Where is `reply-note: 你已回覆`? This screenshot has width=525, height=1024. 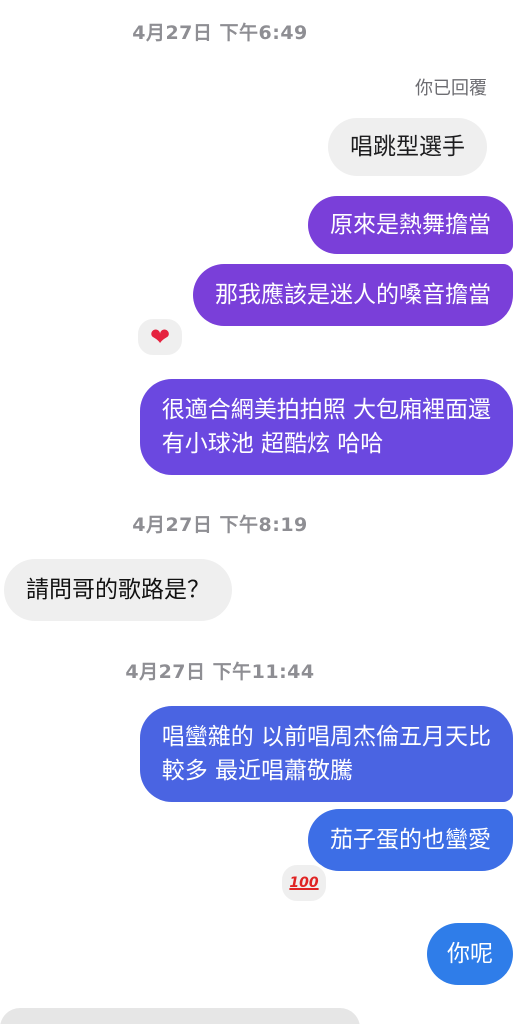 reply-note: 你已回覆 is located at coordinates (451, 88).